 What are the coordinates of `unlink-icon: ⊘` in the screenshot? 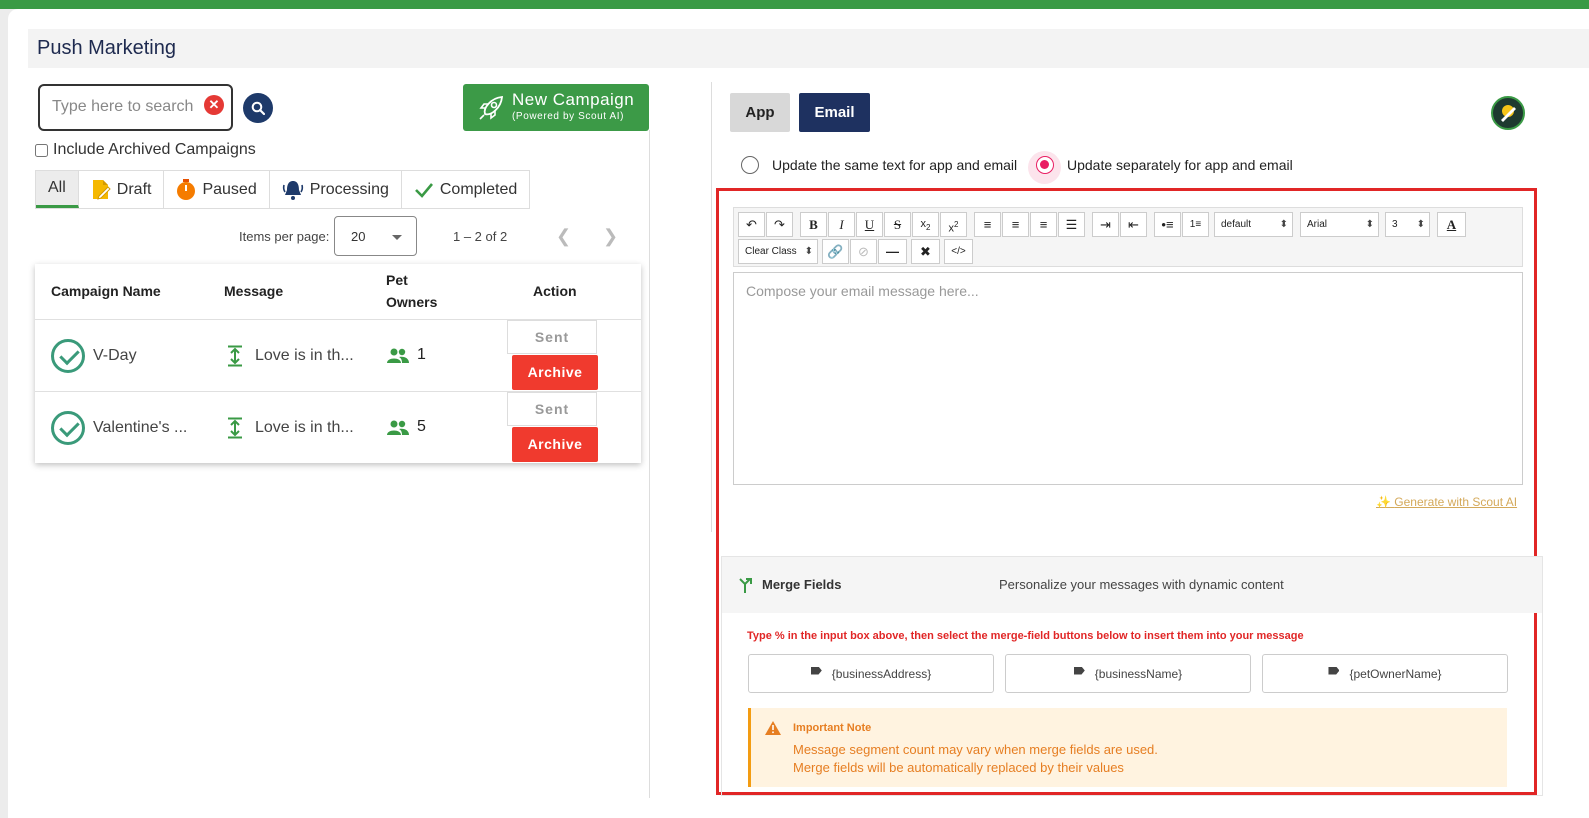 It's located at (863, 251).